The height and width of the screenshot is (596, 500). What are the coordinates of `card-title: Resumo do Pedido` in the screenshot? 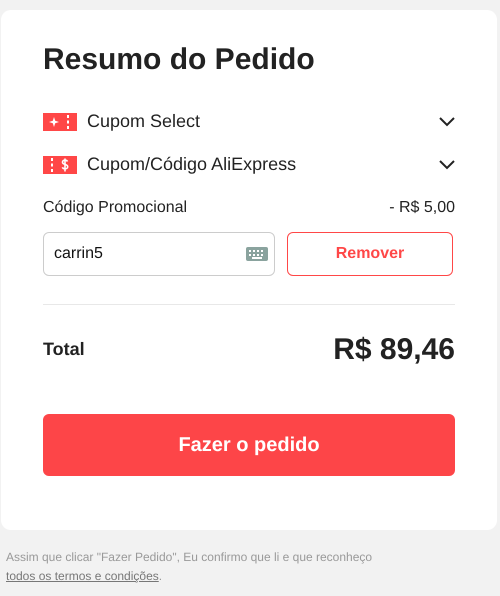 It's located at (179, 60).